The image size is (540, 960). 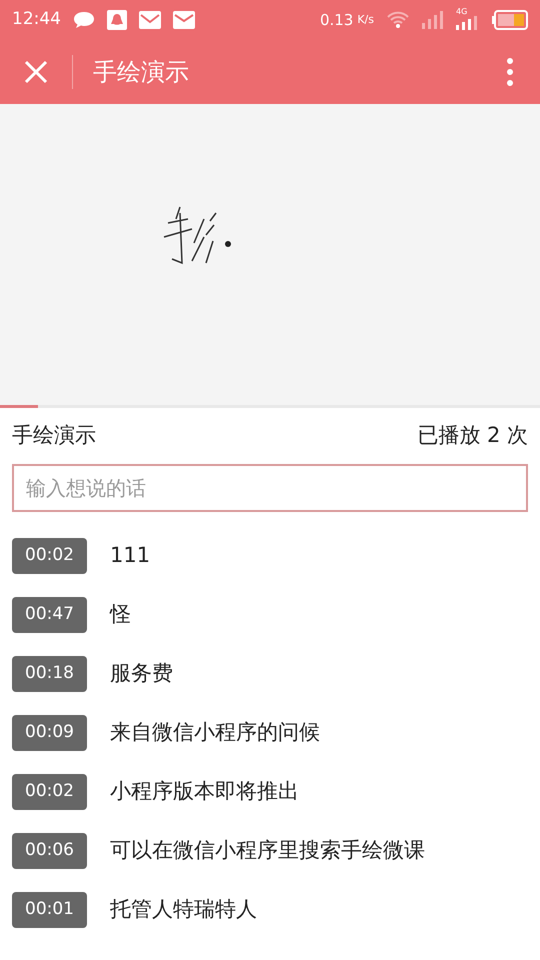 I want to click on network-speed: 0.13, so click(x=337, y=20).